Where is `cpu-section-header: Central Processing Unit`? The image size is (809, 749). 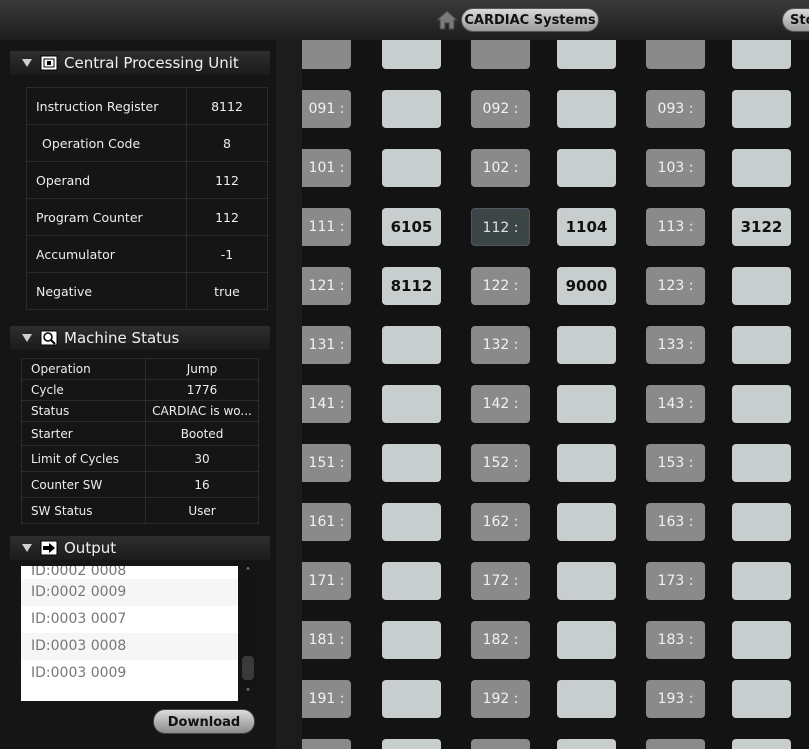
cpu-section-header: Central Processing Unit is located at coordinates (140, 63).